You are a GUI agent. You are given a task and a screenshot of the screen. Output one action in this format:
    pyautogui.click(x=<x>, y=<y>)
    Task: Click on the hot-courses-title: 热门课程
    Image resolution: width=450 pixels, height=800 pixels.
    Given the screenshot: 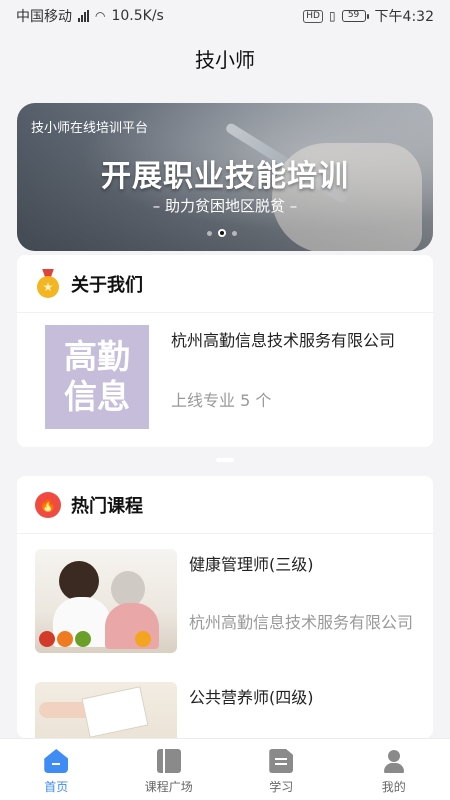 What is the action you would take?
    pyautogui.click(x=107, y=506)
    